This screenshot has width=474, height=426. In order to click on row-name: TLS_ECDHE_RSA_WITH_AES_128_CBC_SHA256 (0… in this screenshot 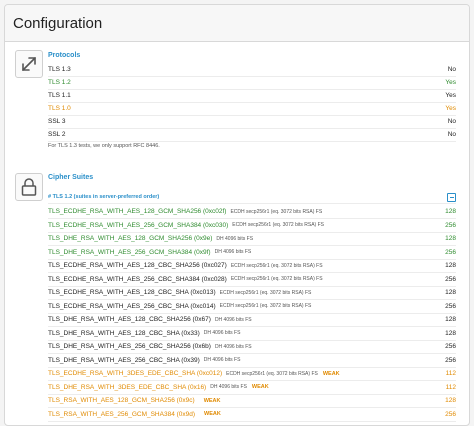, I will do `click(137, 265)`.